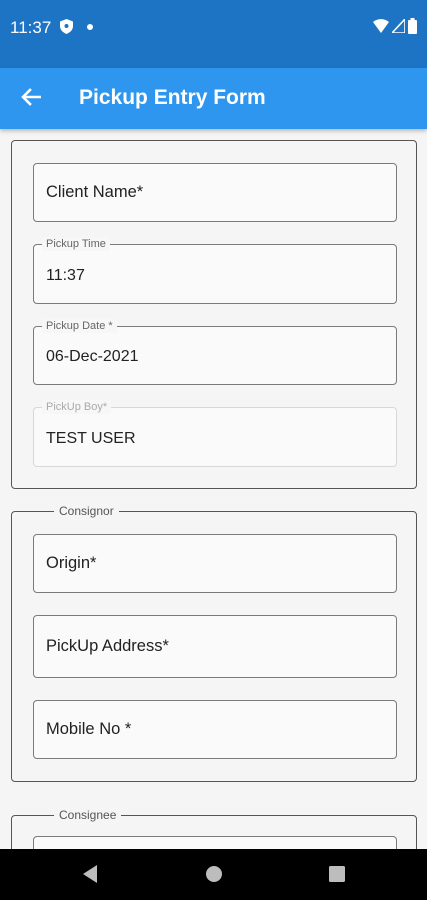 The image size is (427, 900). What do you see at coordinates (214, 828) in the screenshot?
I see `section-consignee: Consignee` at bounding box center [214, 828].